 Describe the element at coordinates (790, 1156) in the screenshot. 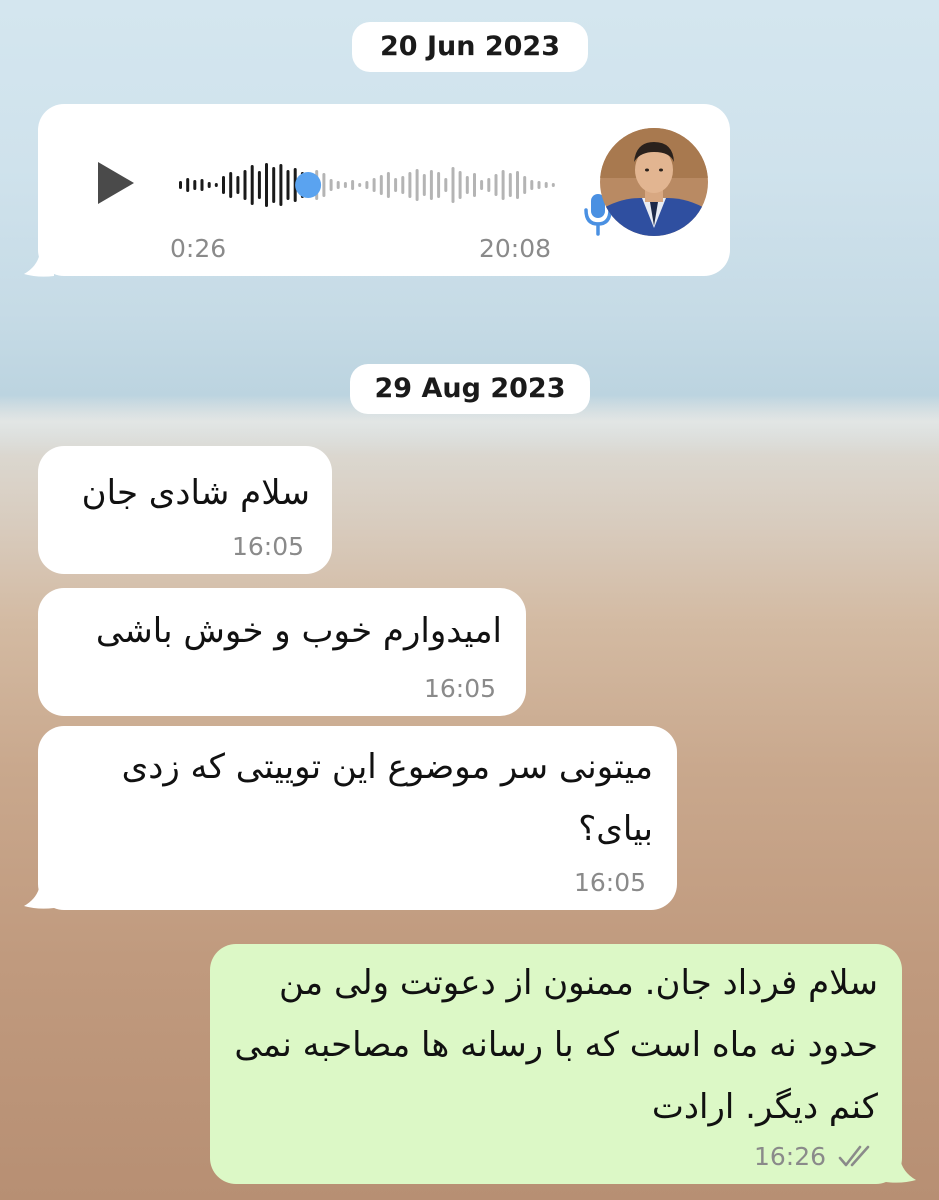

I see `message-time: 16:26` at that location.